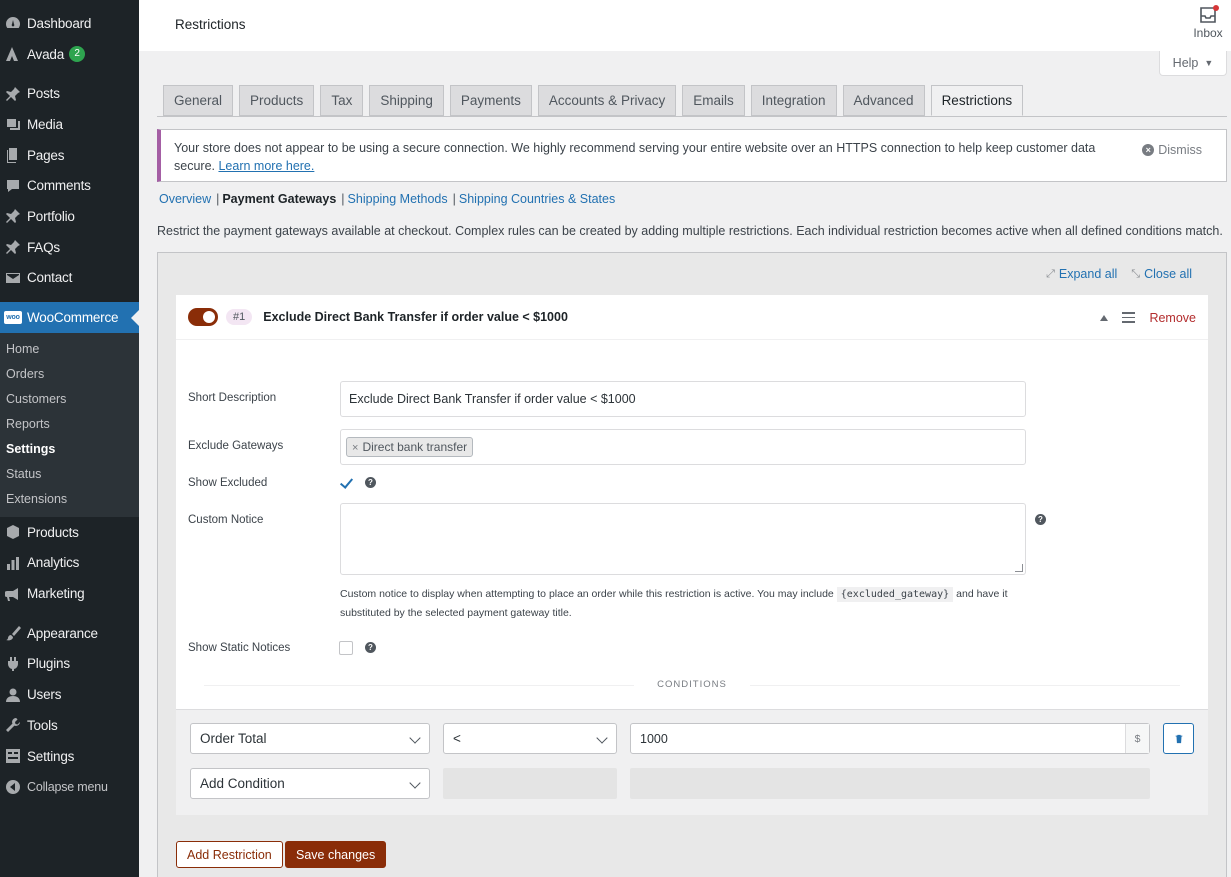 This screenshot has height=877, width=1231. I want to click on show-static-notices-help-icon: ?, so click(370, 647).